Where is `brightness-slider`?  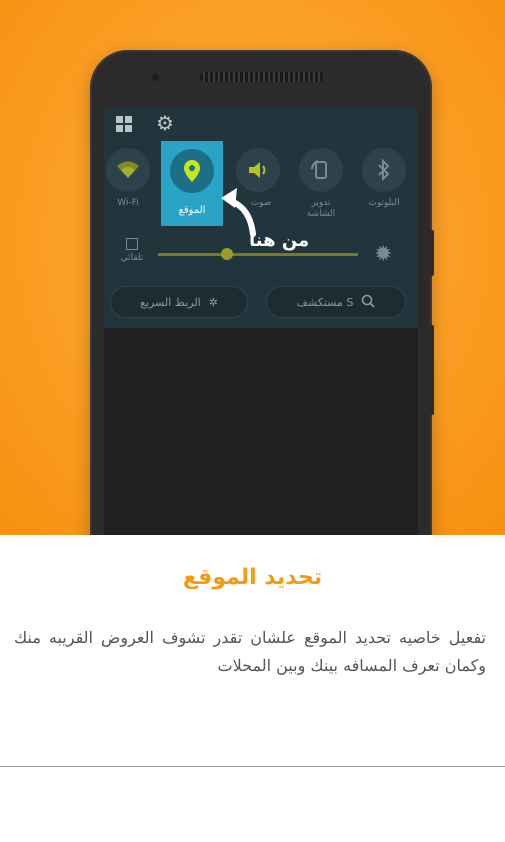
brightness-slider is located at coordinates (258, 254).